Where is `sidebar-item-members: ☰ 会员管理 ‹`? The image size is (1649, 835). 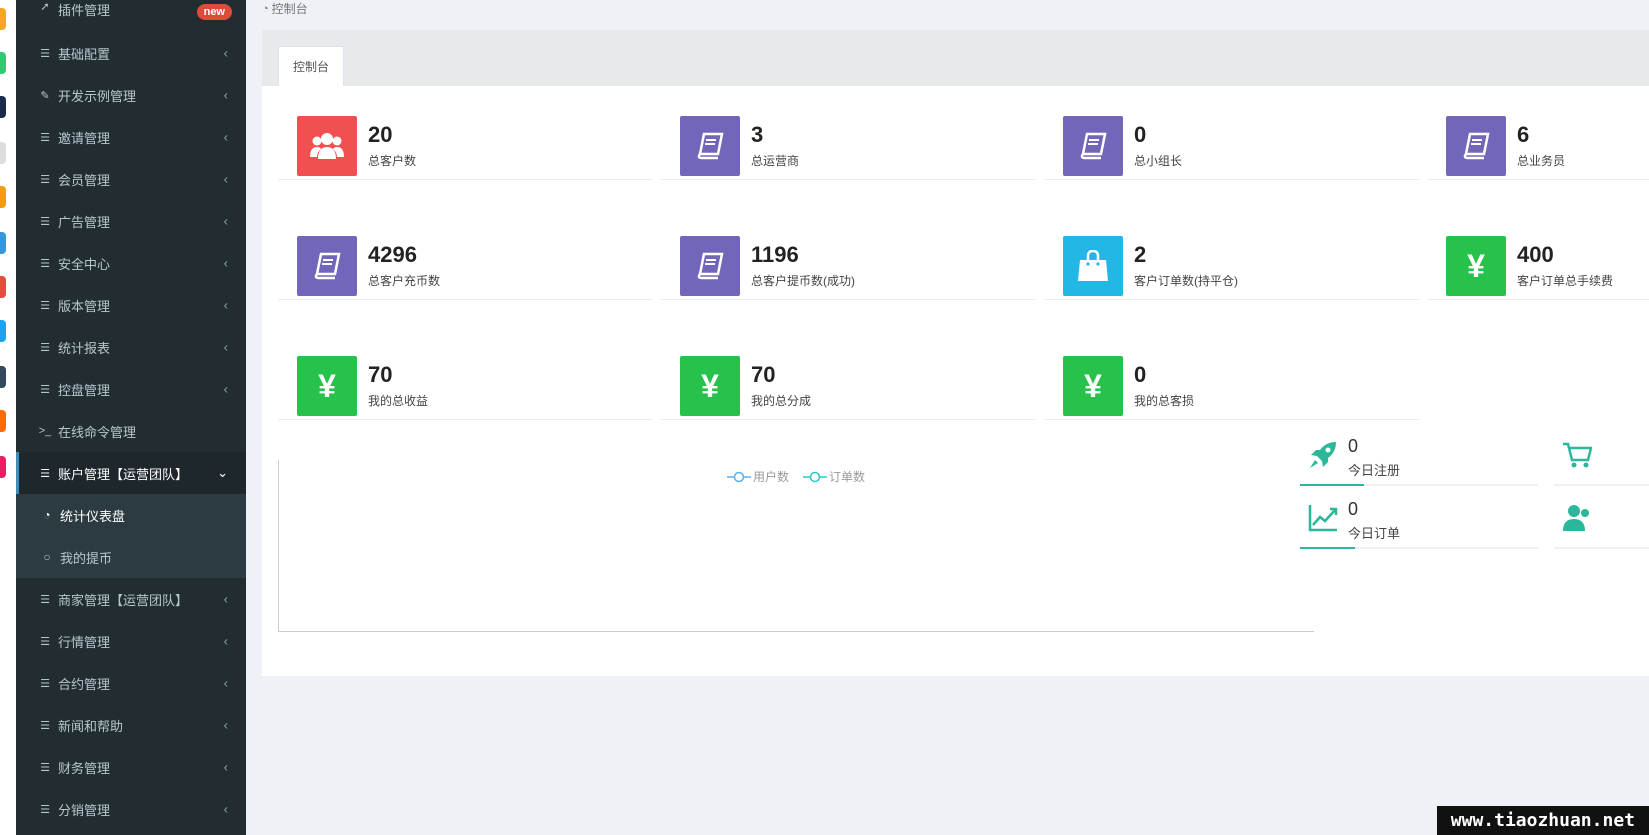
sidebar-item-members: ☰ 会员管理 ‹ is located at coordinates (131, 179).